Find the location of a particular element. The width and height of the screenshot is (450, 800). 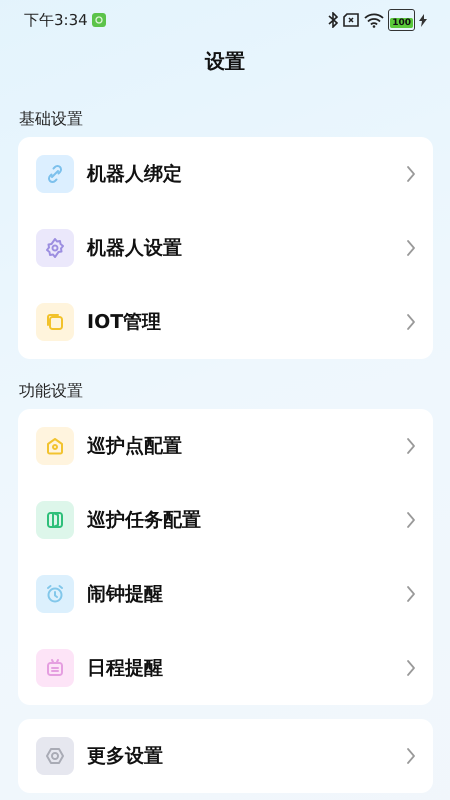

settings-item: 巡护点配置 is located at coordinates (225, 446).